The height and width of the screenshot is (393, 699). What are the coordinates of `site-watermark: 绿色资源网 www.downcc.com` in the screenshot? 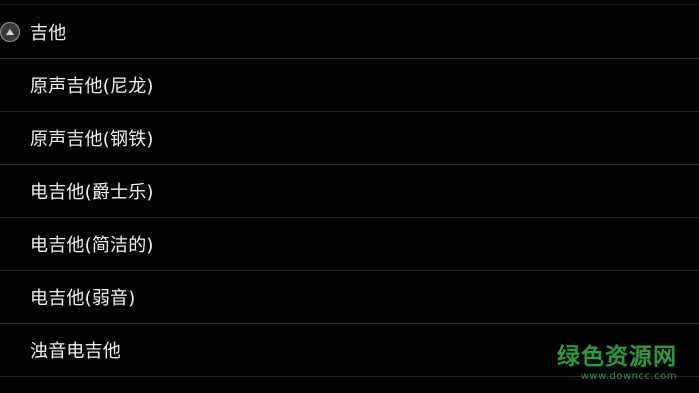 It's located at (617, 363).